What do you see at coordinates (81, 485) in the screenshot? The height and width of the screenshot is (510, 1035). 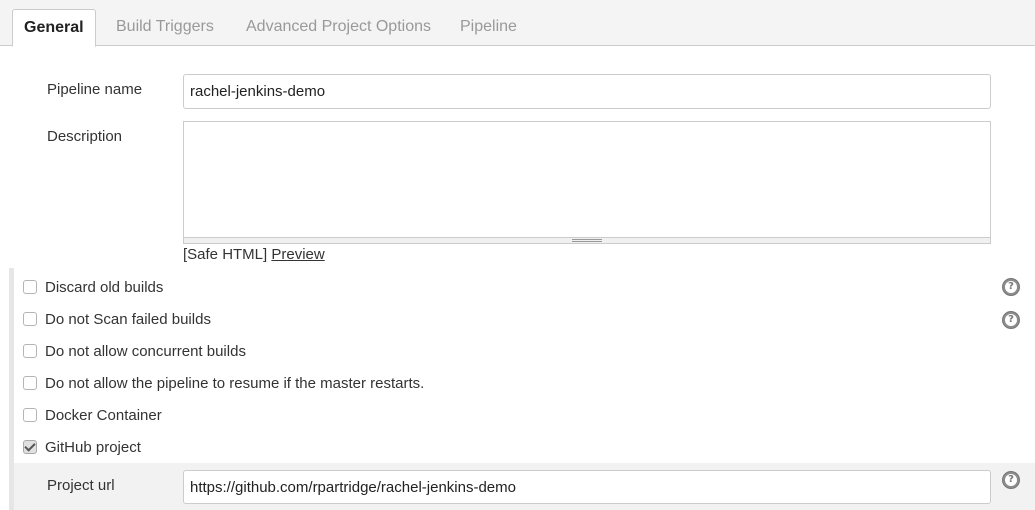 I see `project-url-label: Project url` at bounding box center [81, 485].